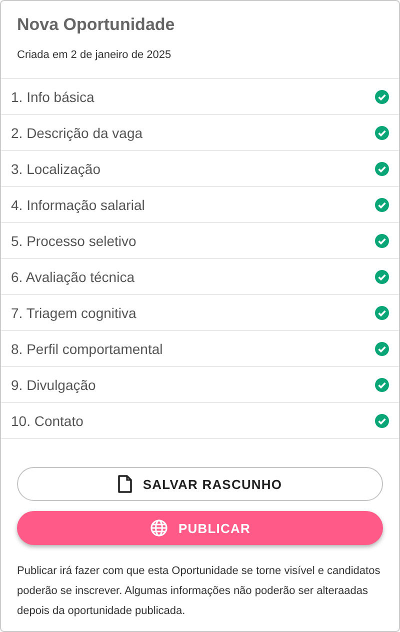 The height and width of the screenshot is (632, 400). Describe the element at coordinates (96, 25) in the screenshot. I see `page-title: Nova Oportunidade` at that location.